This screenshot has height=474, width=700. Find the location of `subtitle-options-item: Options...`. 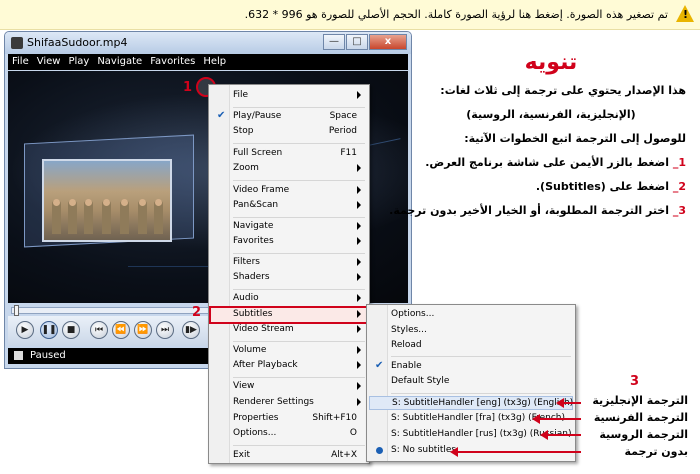

subtitle-options-item: Options... is located at coordinates (471, 315).